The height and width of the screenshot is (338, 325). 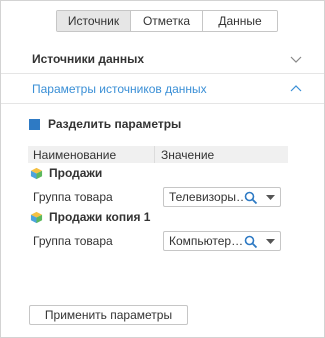 What do you see at coordinates (296, 89) in the screenshot?
I see `chevron-up-icon` at bounding box center [296, 89].